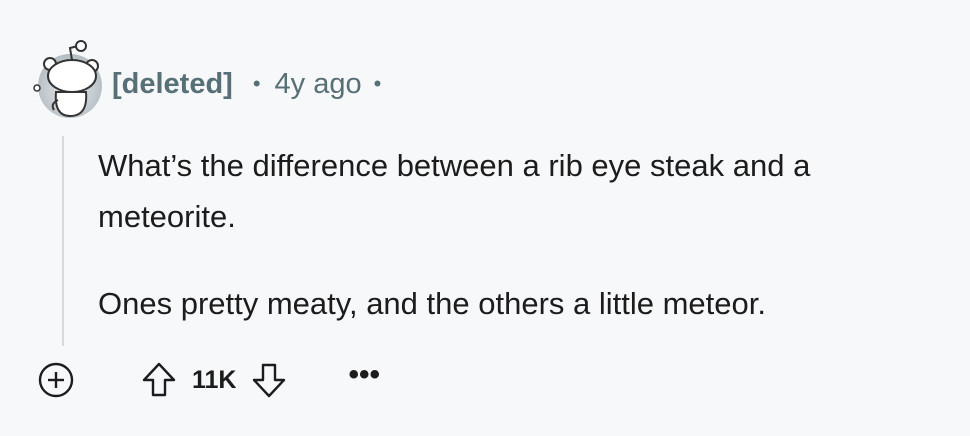 This screenshot has height=436, width=970. Describe the element at coordinates (56, 380) in the screenshot. I see `plus-circle-icon` at that location.